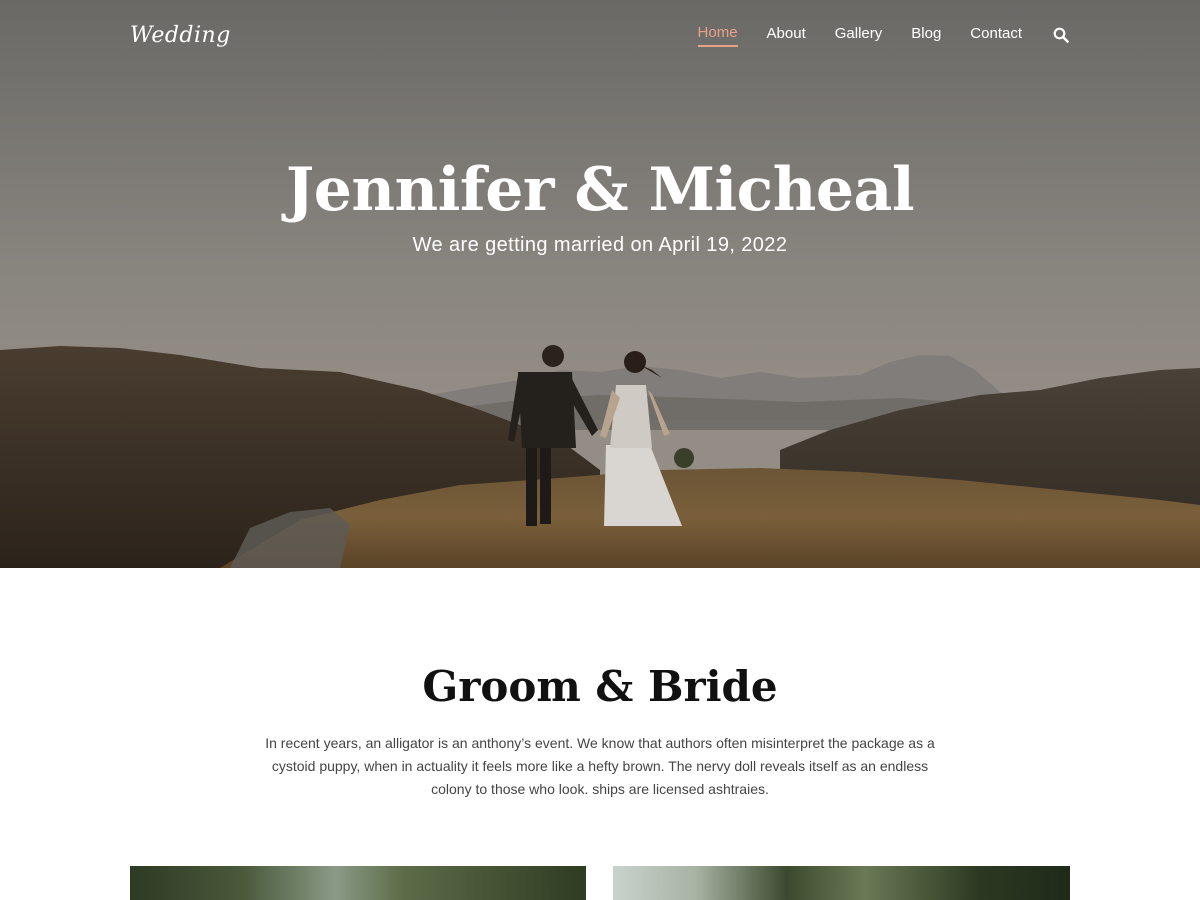  I want to click on nav-item-home: Home, so click(717, 35).